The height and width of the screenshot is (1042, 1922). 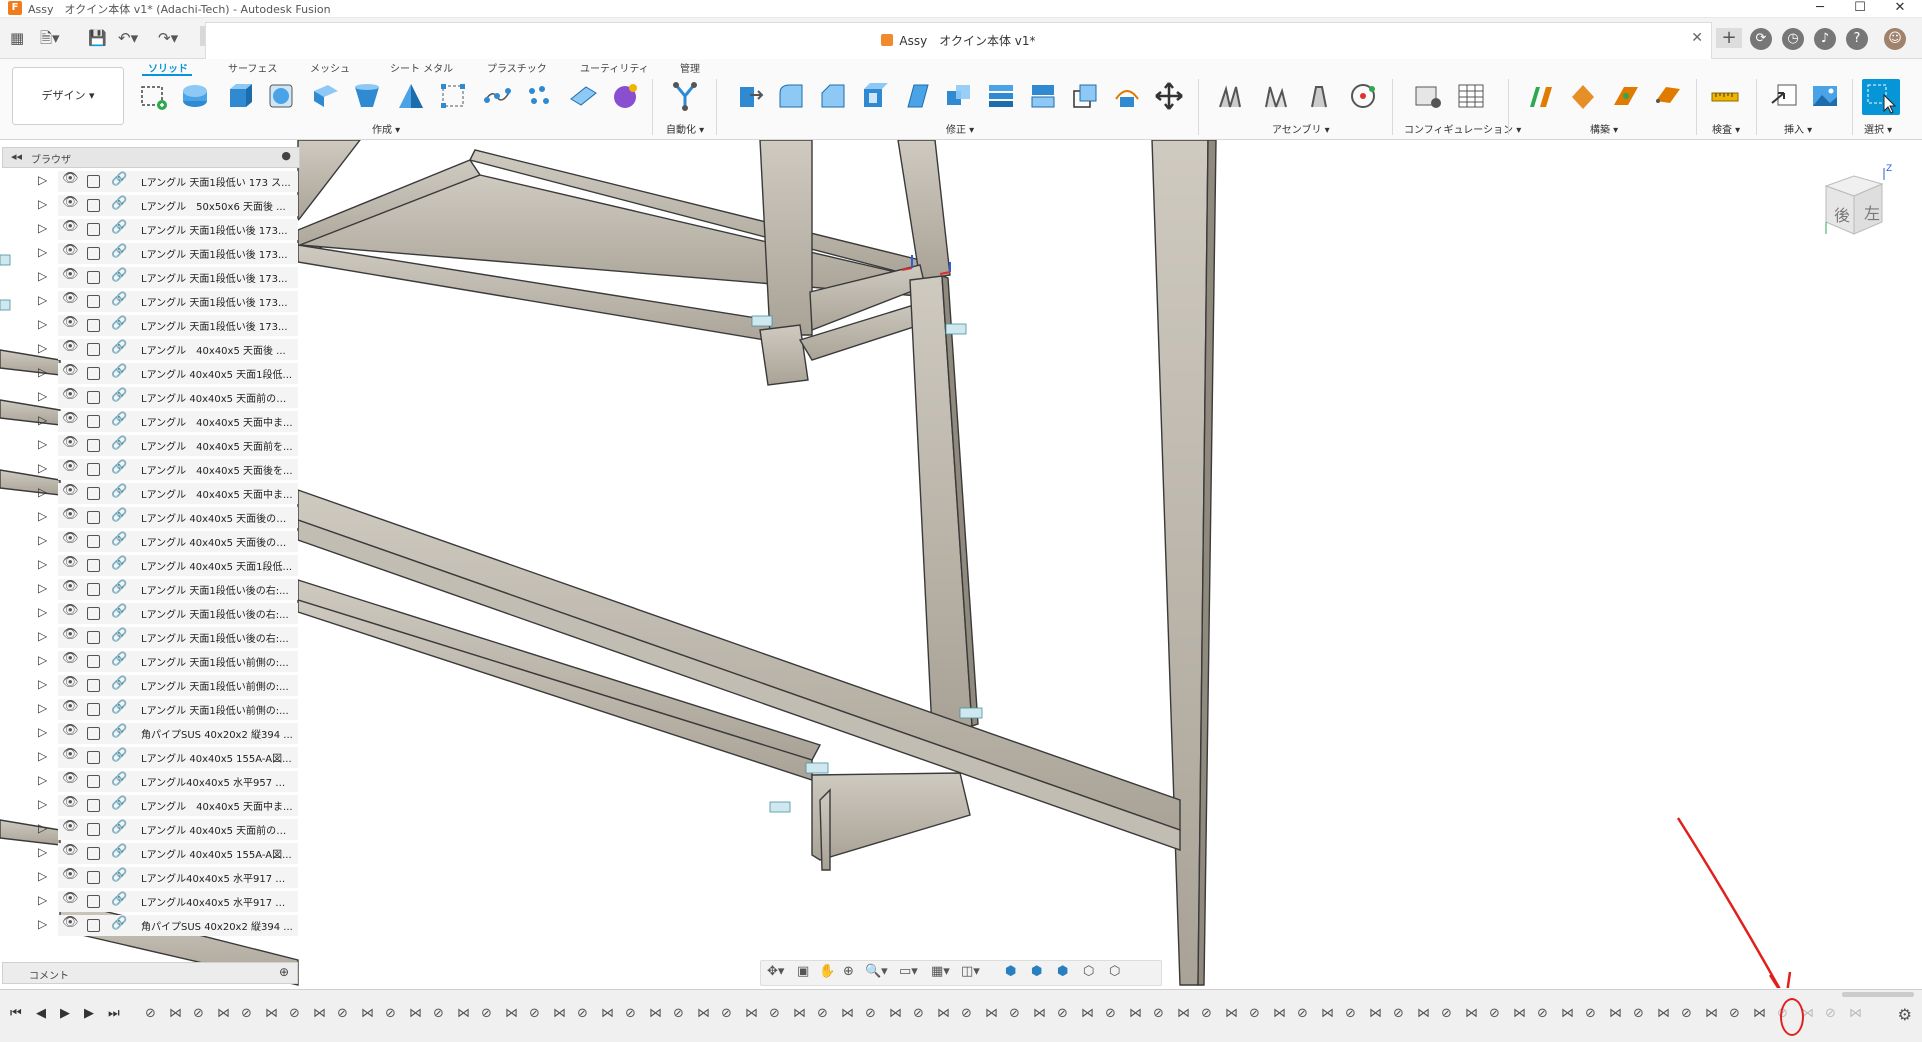 I want to click on undo-icon: ↶▾, so click(x=128, y=38).